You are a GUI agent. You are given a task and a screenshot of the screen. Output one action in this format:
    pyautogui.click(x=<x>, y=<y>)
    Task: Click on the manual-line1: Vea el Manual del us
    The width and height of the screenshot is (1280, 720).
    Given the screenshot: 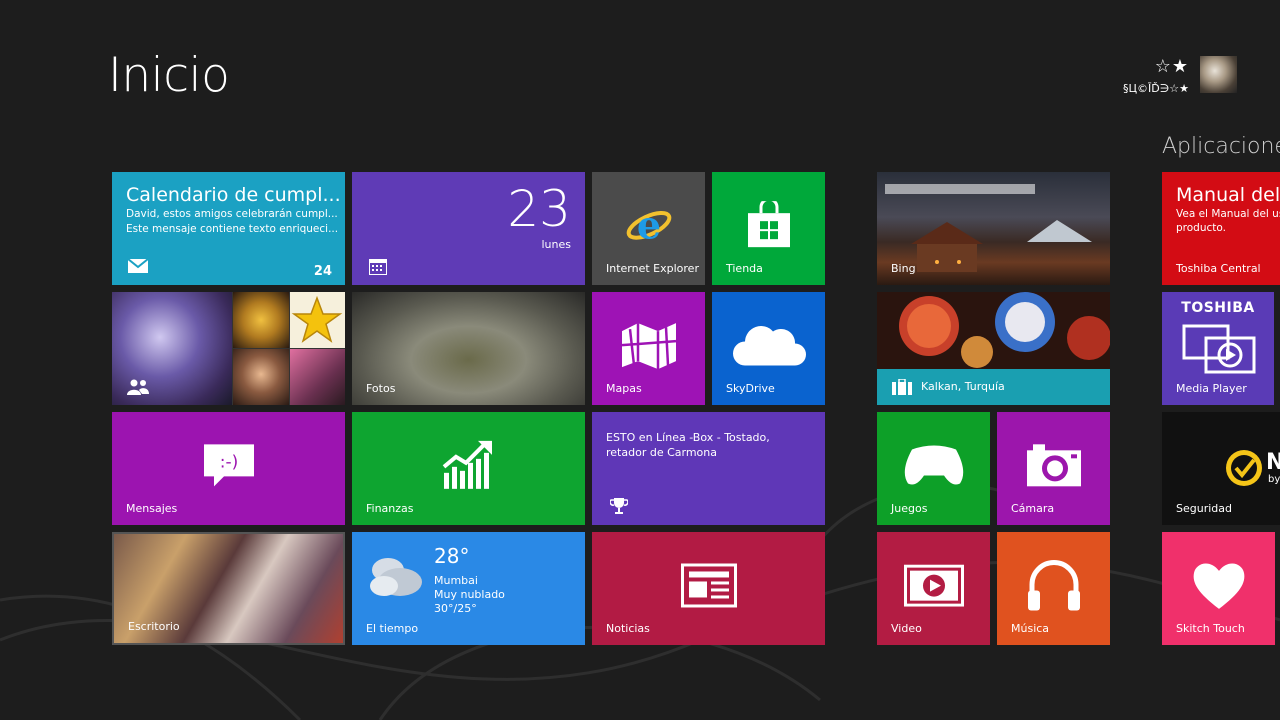 What is the action you would take?
    pyautogui.click(x=1228, y=214)
    